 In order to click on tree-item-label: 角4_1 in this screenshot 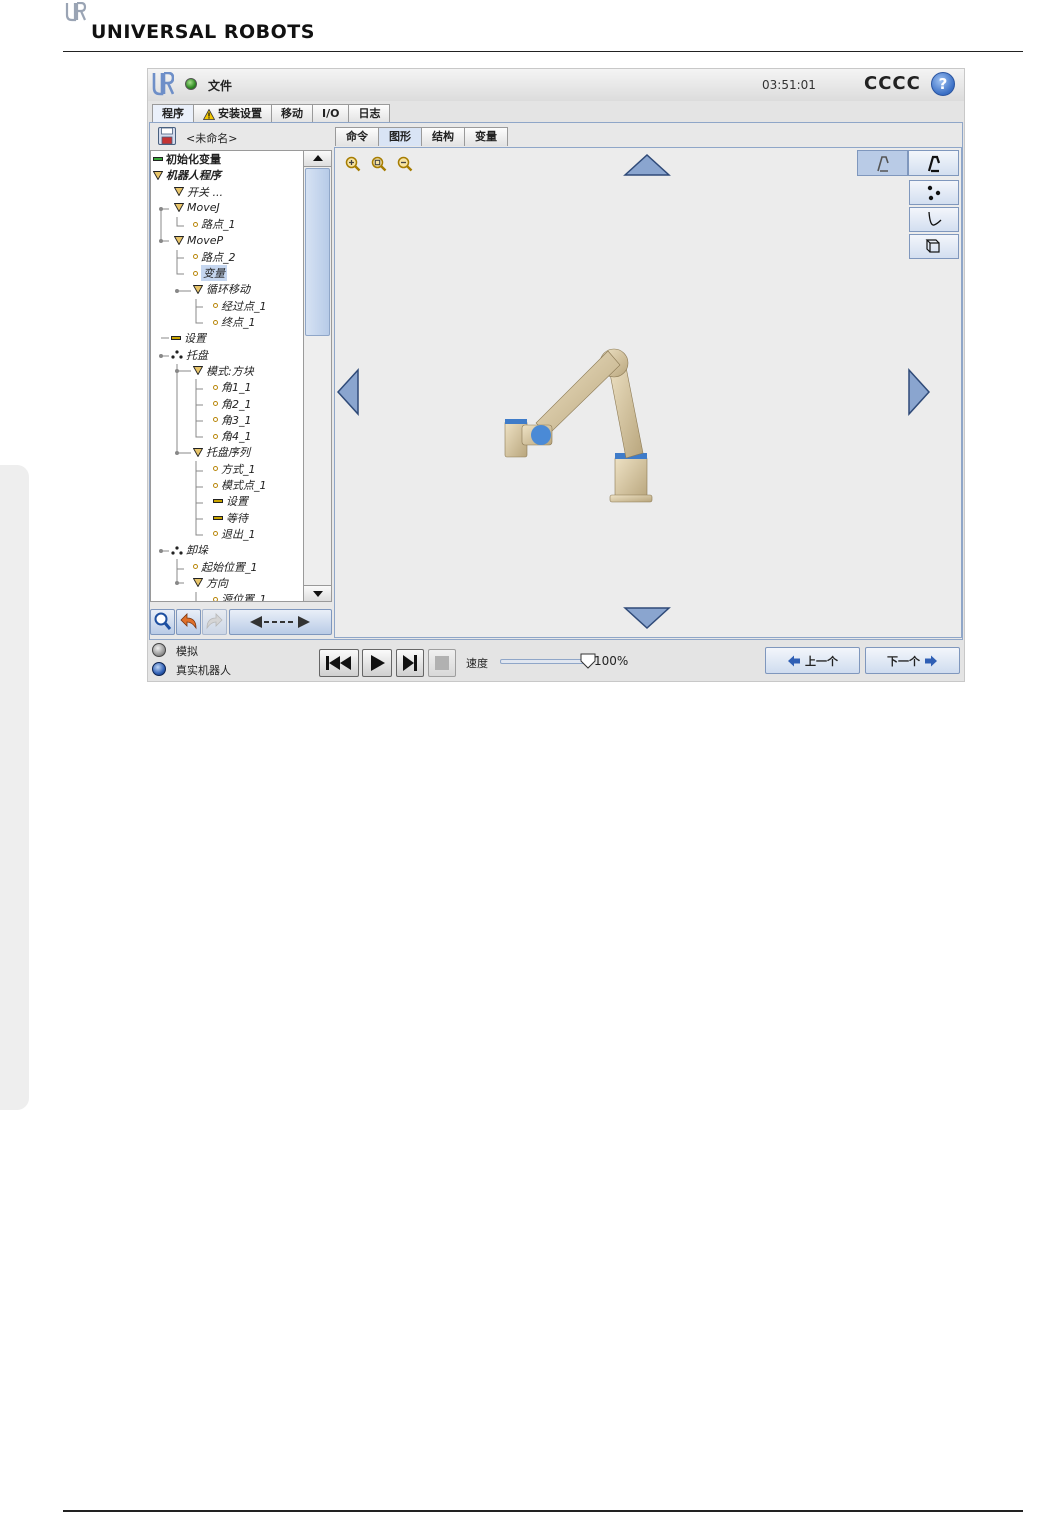, I will do `click(236, 437)`.